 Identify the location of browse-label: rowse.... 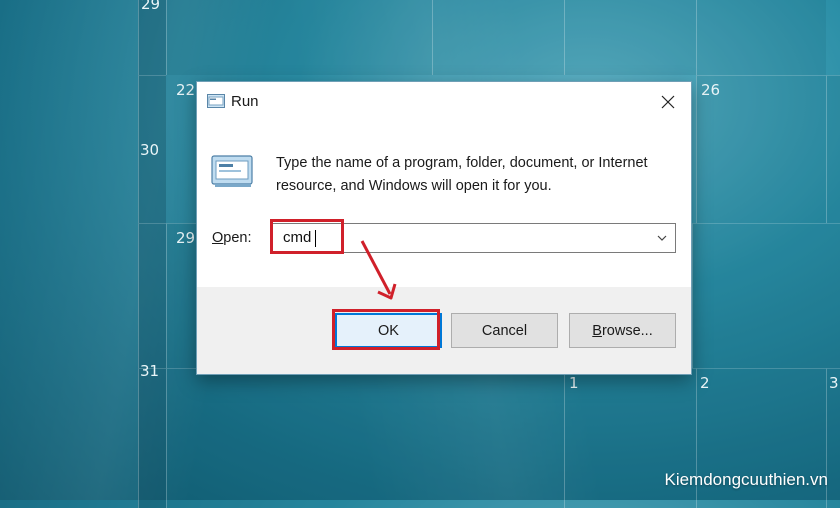
(627, 330).